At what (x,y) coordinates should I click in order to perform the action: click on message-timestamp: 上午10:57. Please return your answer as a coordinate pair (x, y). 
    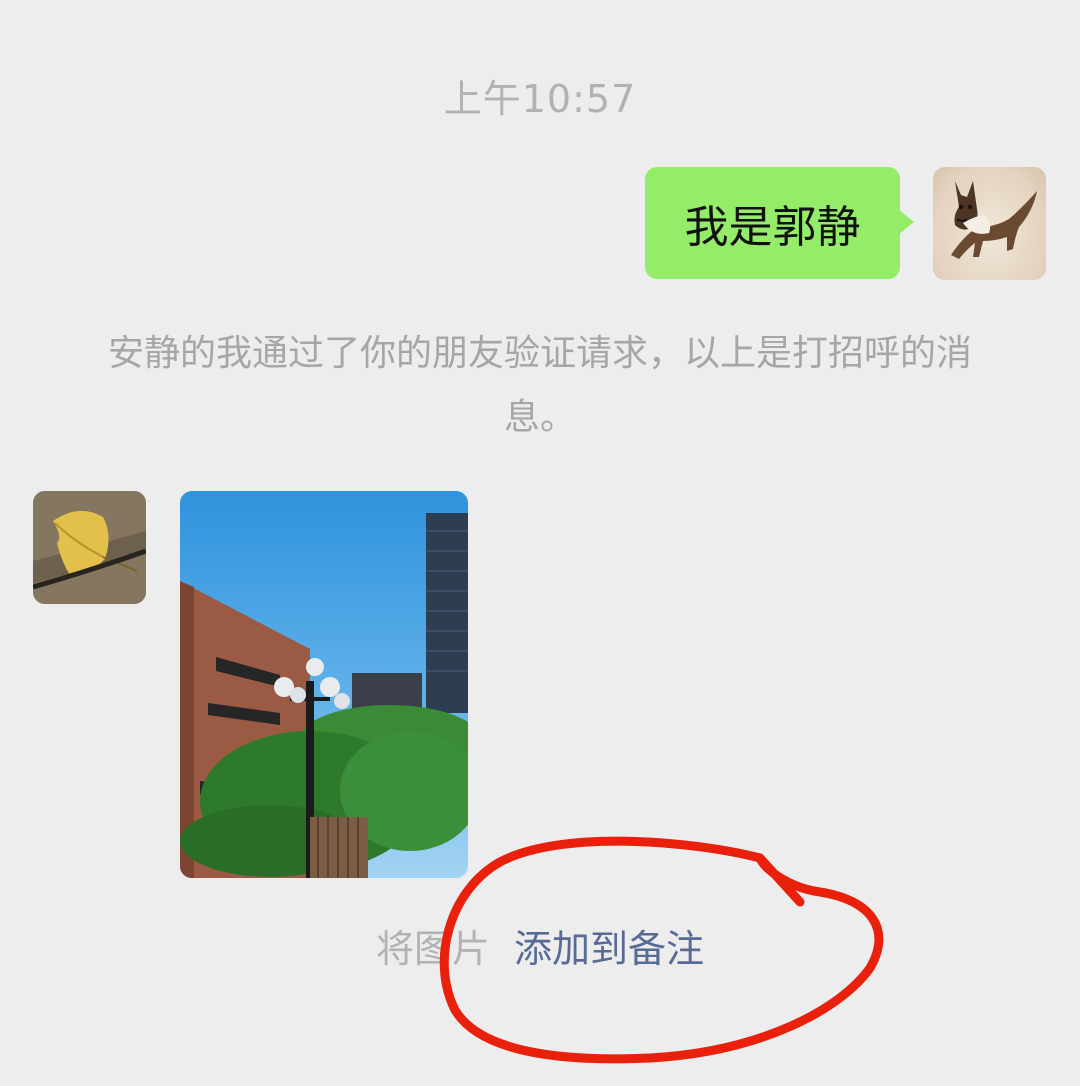
    Looking at the image, I should click on (540, 99).